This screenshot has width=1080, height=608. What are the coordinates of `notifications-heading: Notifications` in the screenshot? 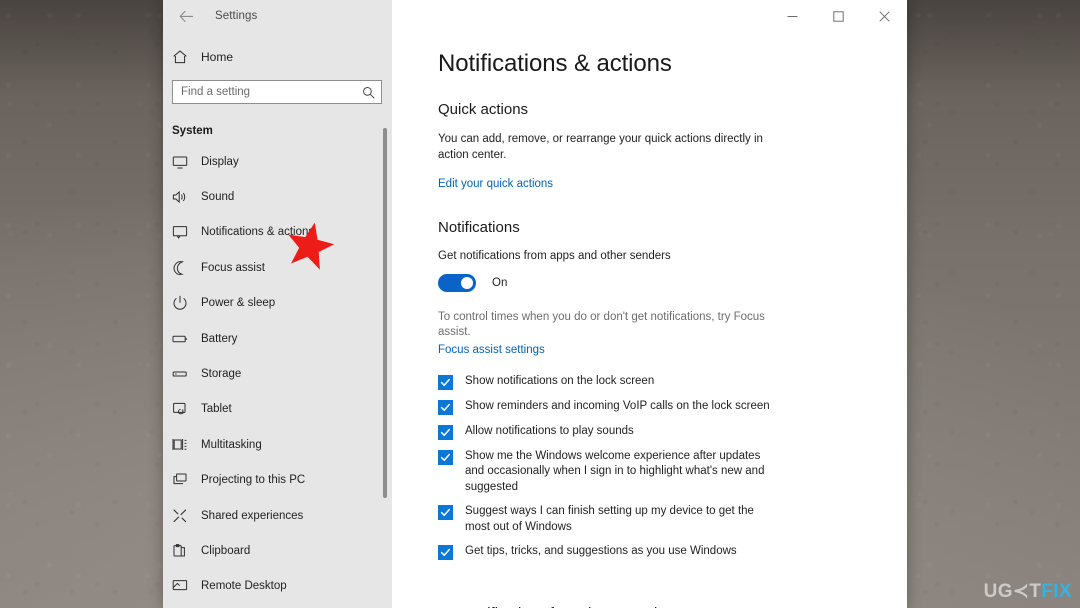 It's located at (479, 227).